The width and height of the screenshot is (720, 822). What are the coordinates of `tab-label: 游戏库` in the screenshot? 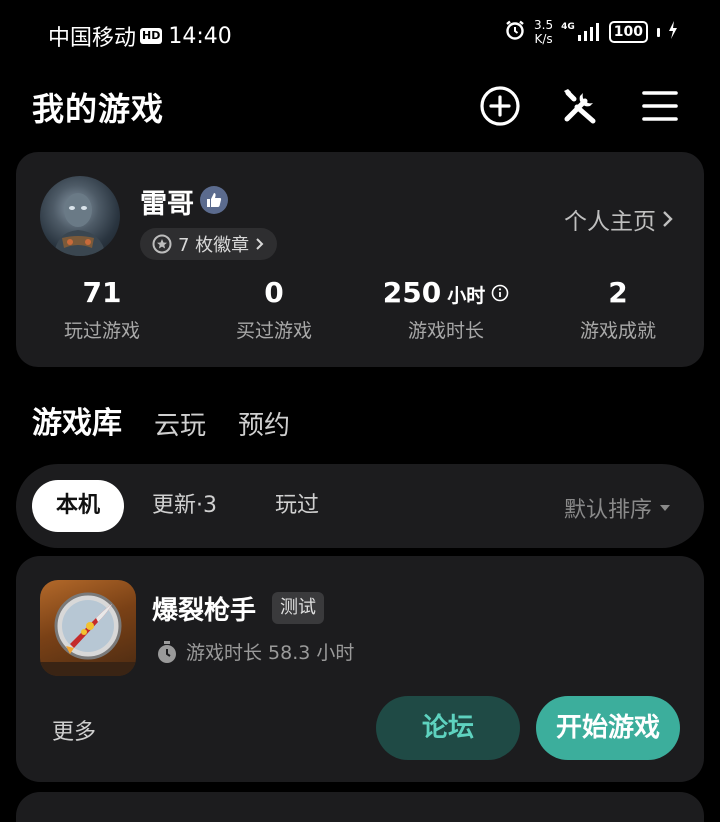 It's located at (77, 423).